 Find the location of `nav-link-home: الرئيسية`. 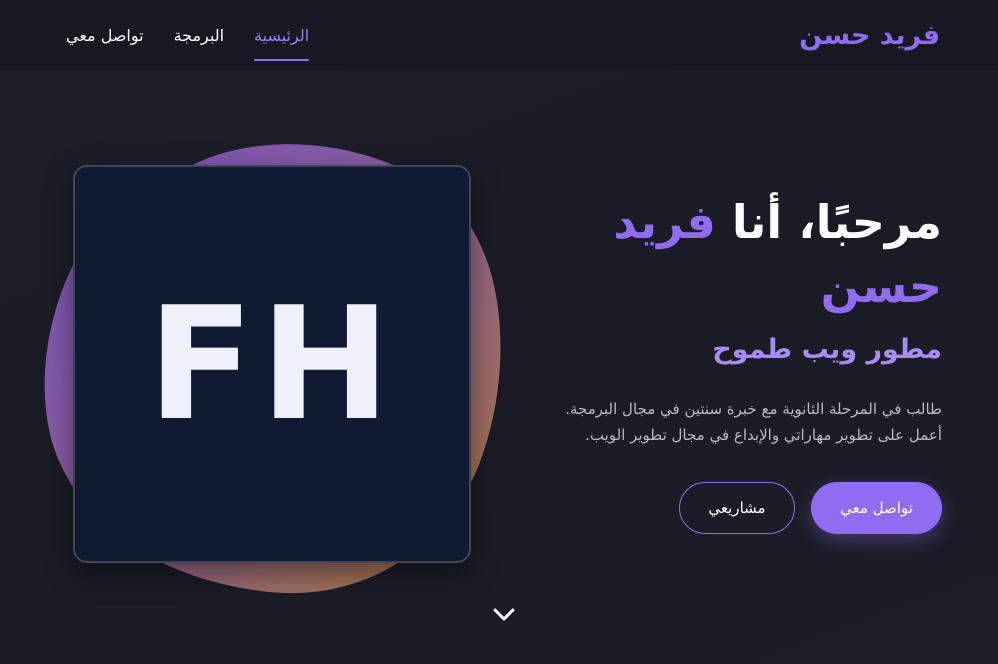

nav-link-home: الرئيسية is located at coordinates (282, 40).